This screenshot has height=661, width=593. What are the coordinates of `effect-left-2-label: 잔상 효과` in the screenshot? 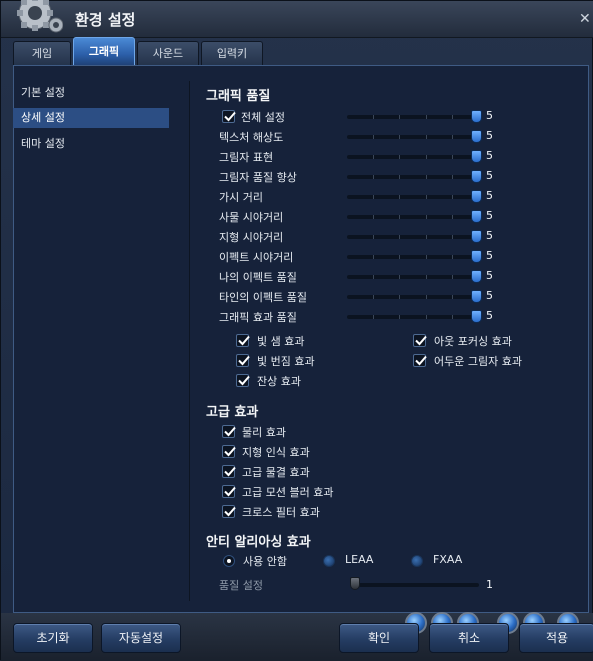 It's located at (279, 381).